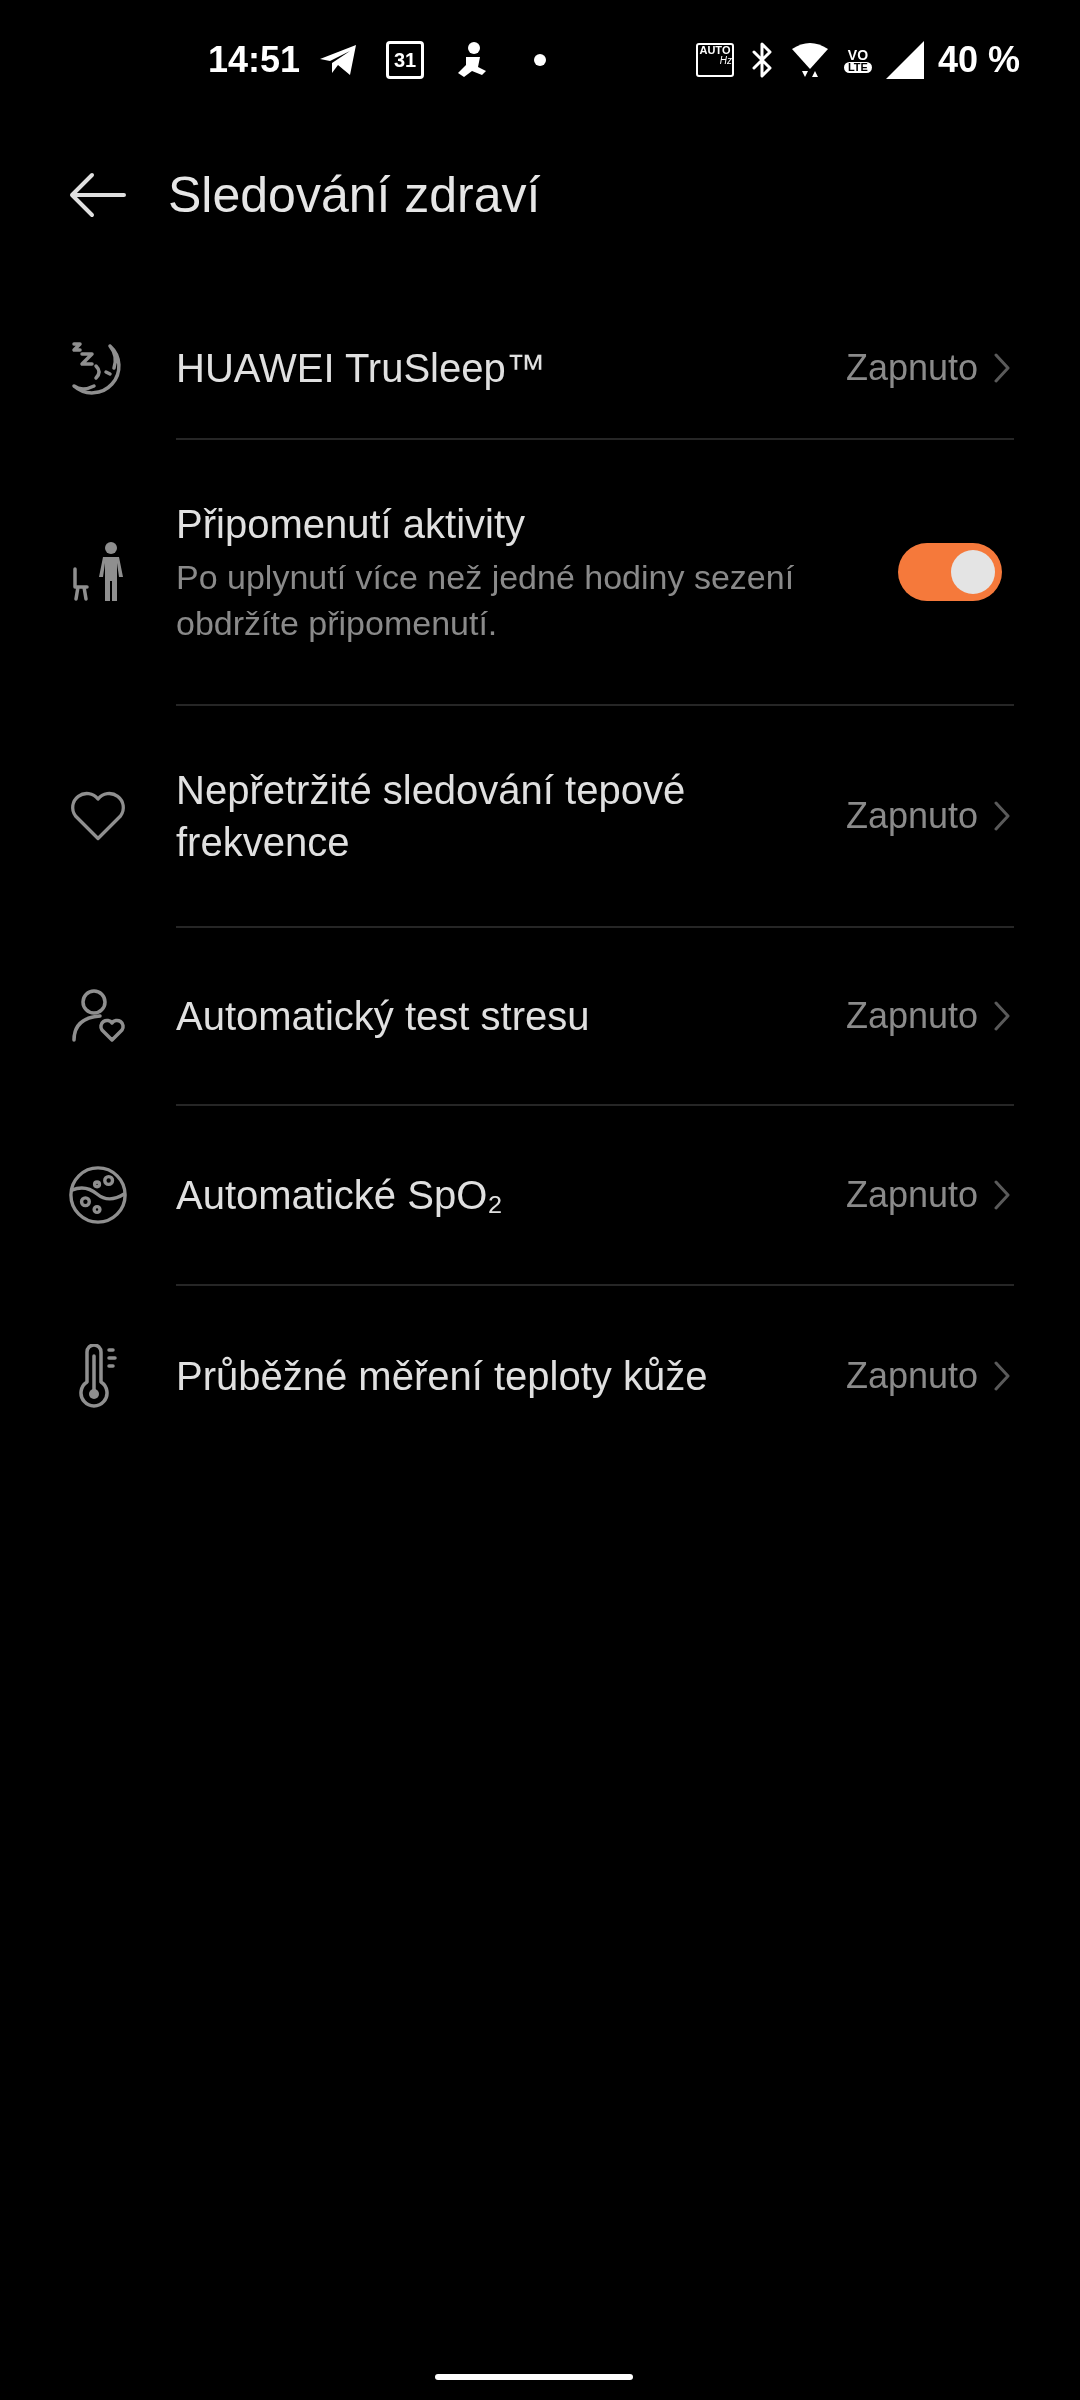 The width and height of the screenshot is (1080, 2400). What do you see at coordinates (486, 600) in the screenshot?
I see `setting-description: Po uplynutí více než jedné hodiny sezení obdržíte připomenutí.` at bounding box center [486, 600].